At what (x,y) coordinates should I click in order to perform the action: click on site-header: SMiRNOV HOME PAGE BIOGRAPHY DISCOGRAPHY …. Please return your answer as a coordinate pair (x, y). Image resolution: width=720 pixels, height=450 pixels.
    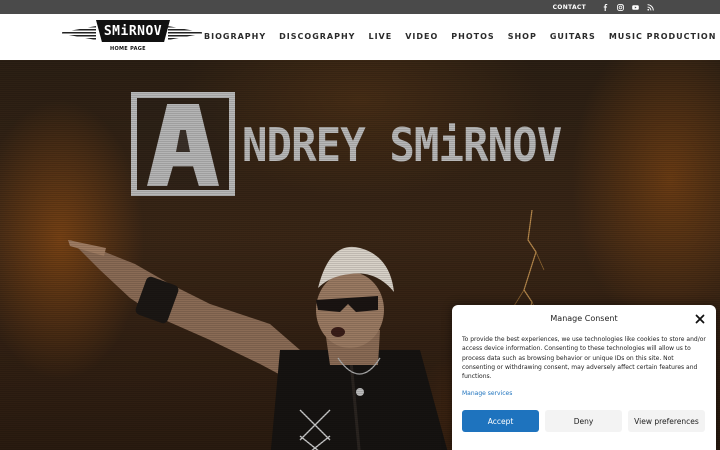
    Looking at the image, I should click on (360, 37).